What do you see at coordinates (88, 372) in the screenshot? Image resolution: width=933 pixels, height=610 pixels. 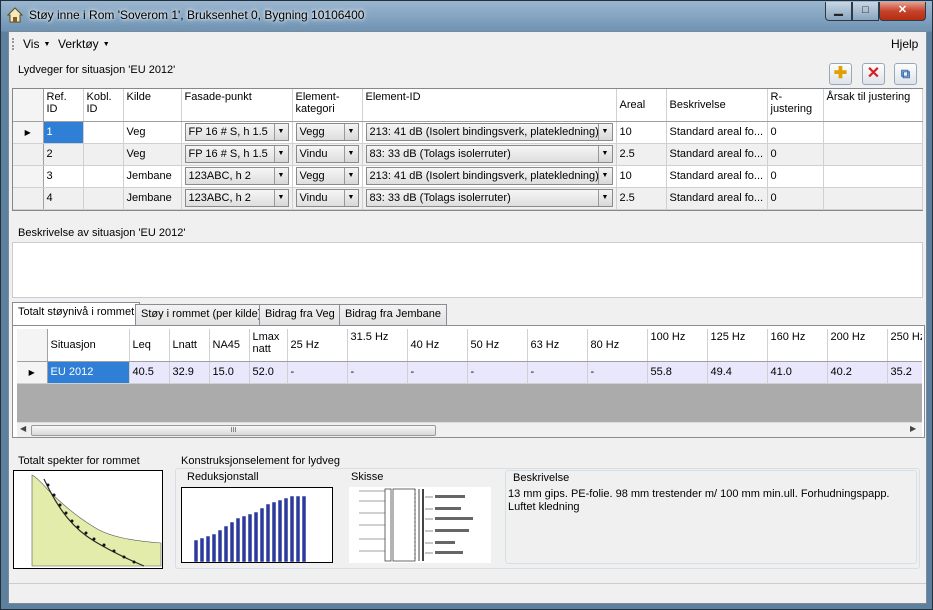 I see `situasjon-cell: EU 2012` at bounding box center [88, 372].